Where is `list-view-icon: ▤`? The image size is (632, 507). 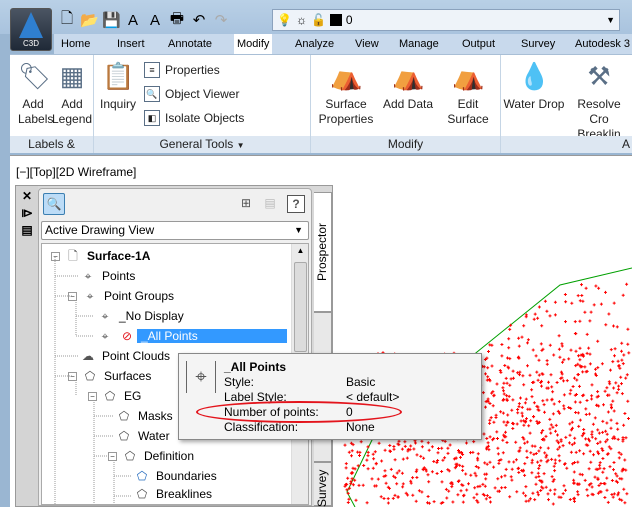
list-view-icon: ▤ is located at coordinates (270, 204).